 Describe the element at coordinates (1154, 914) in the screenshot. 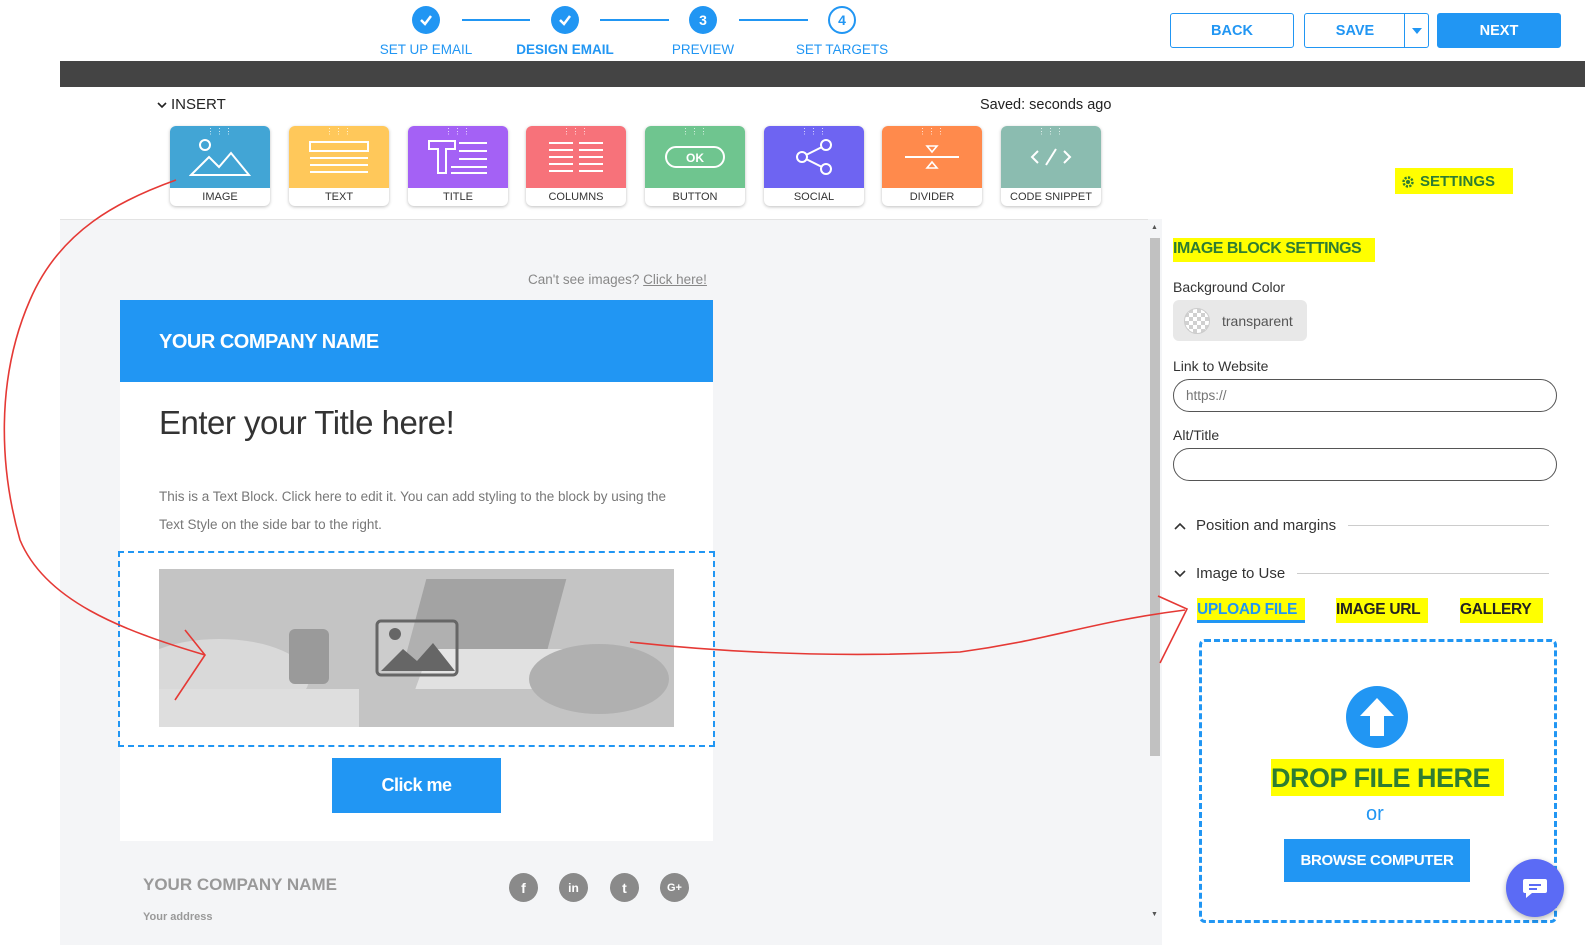

I see `scroll-down-arrow: ▼` at that location.